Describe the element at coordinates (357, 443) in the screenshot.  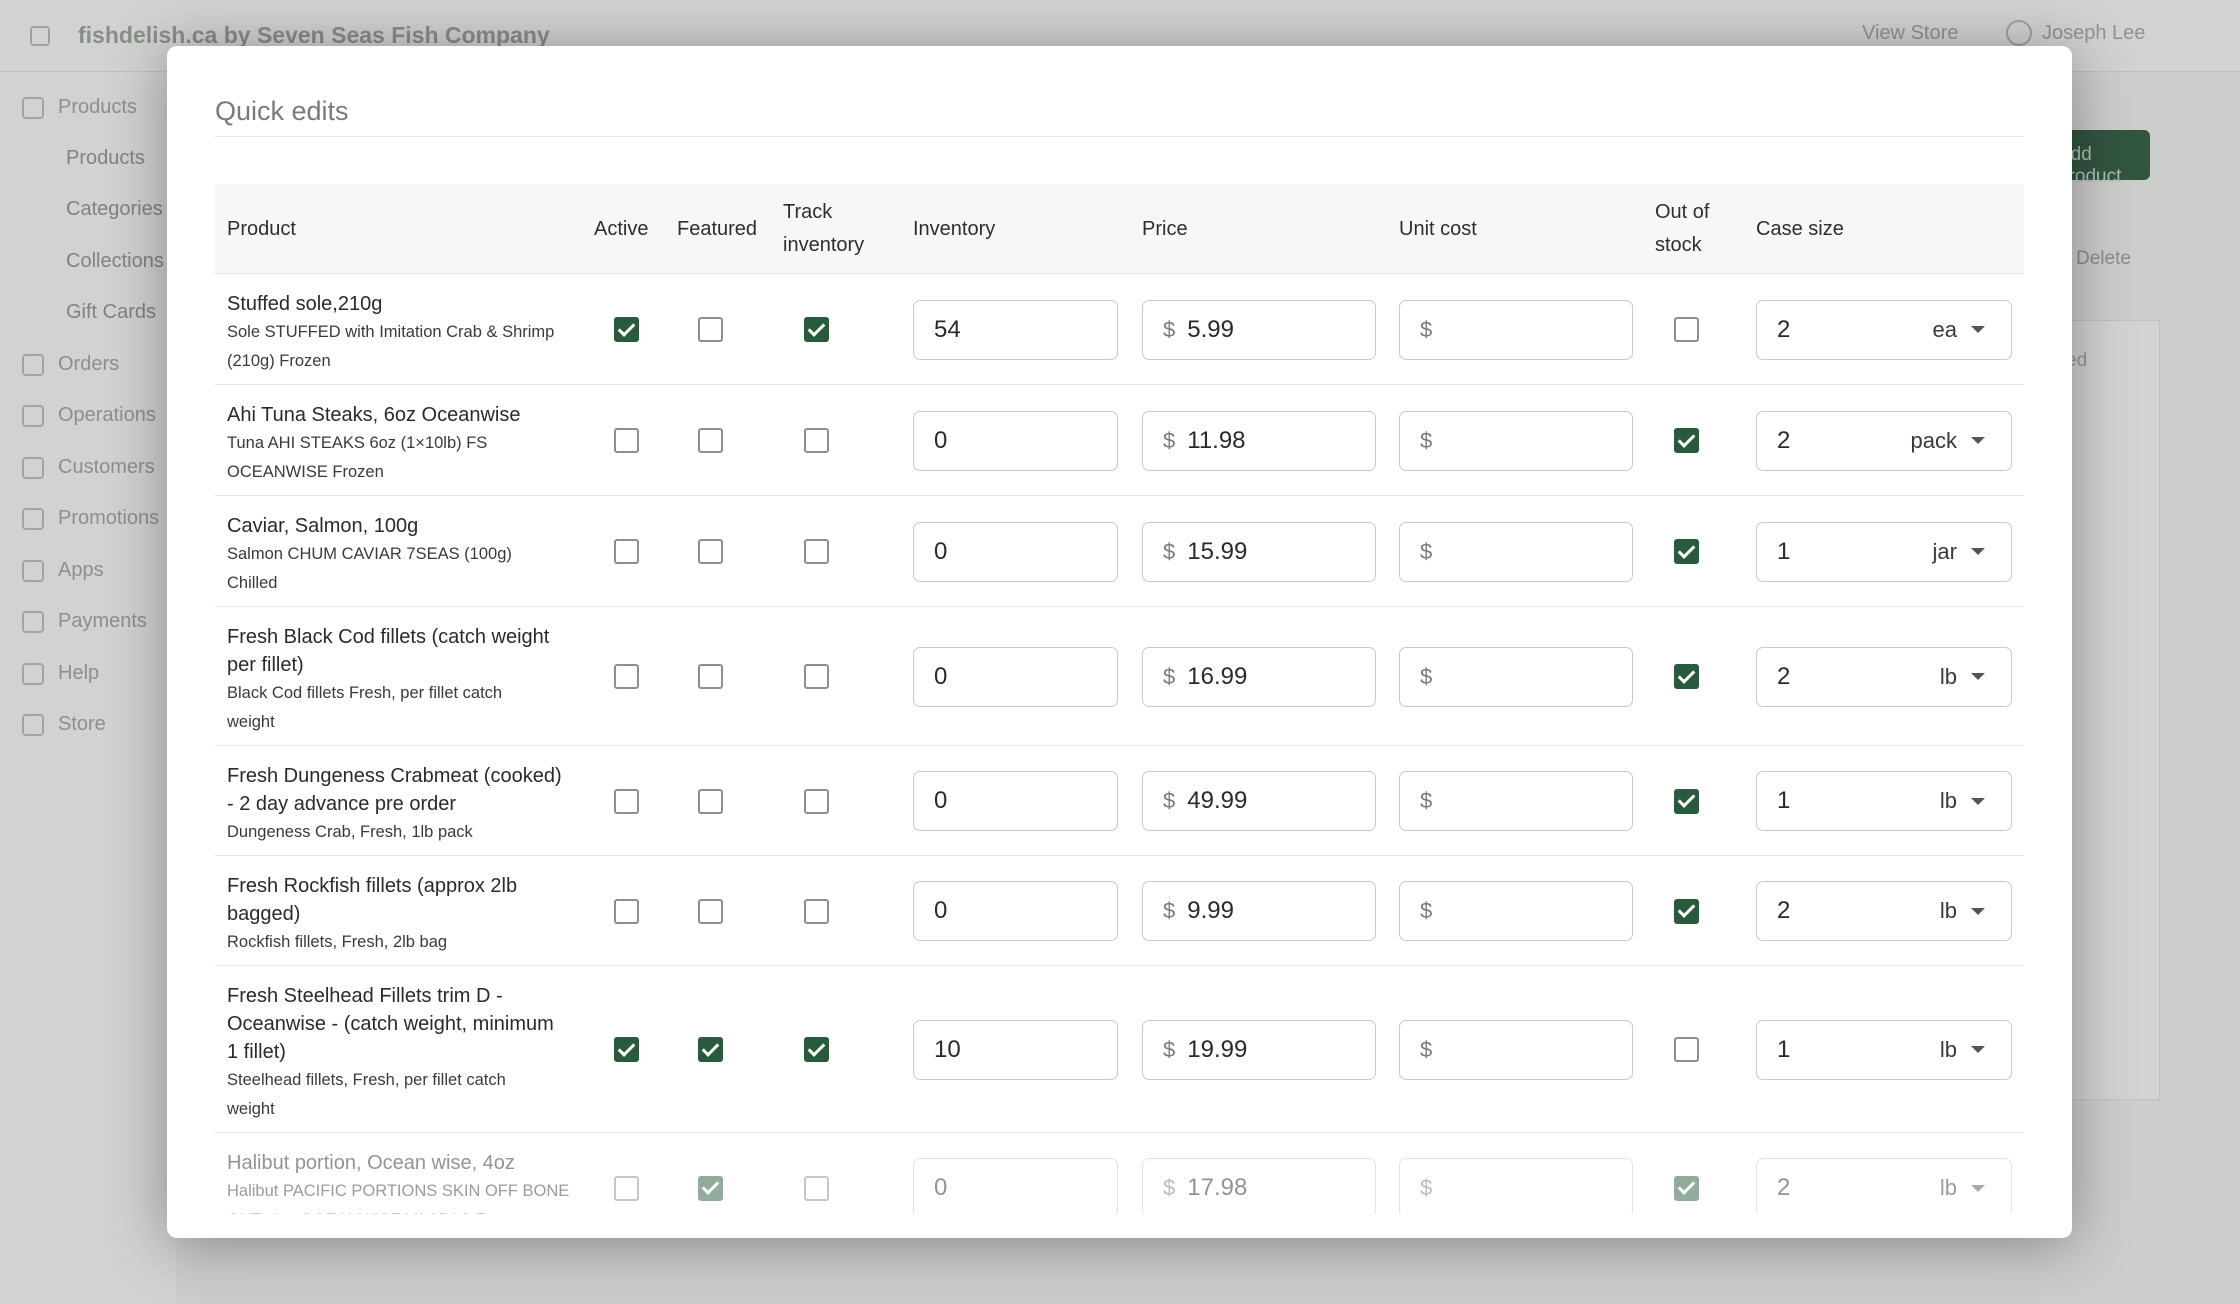
I see `product-description: Tuna AHI STEAKS 6oz (1×10lb) FS` at that location.